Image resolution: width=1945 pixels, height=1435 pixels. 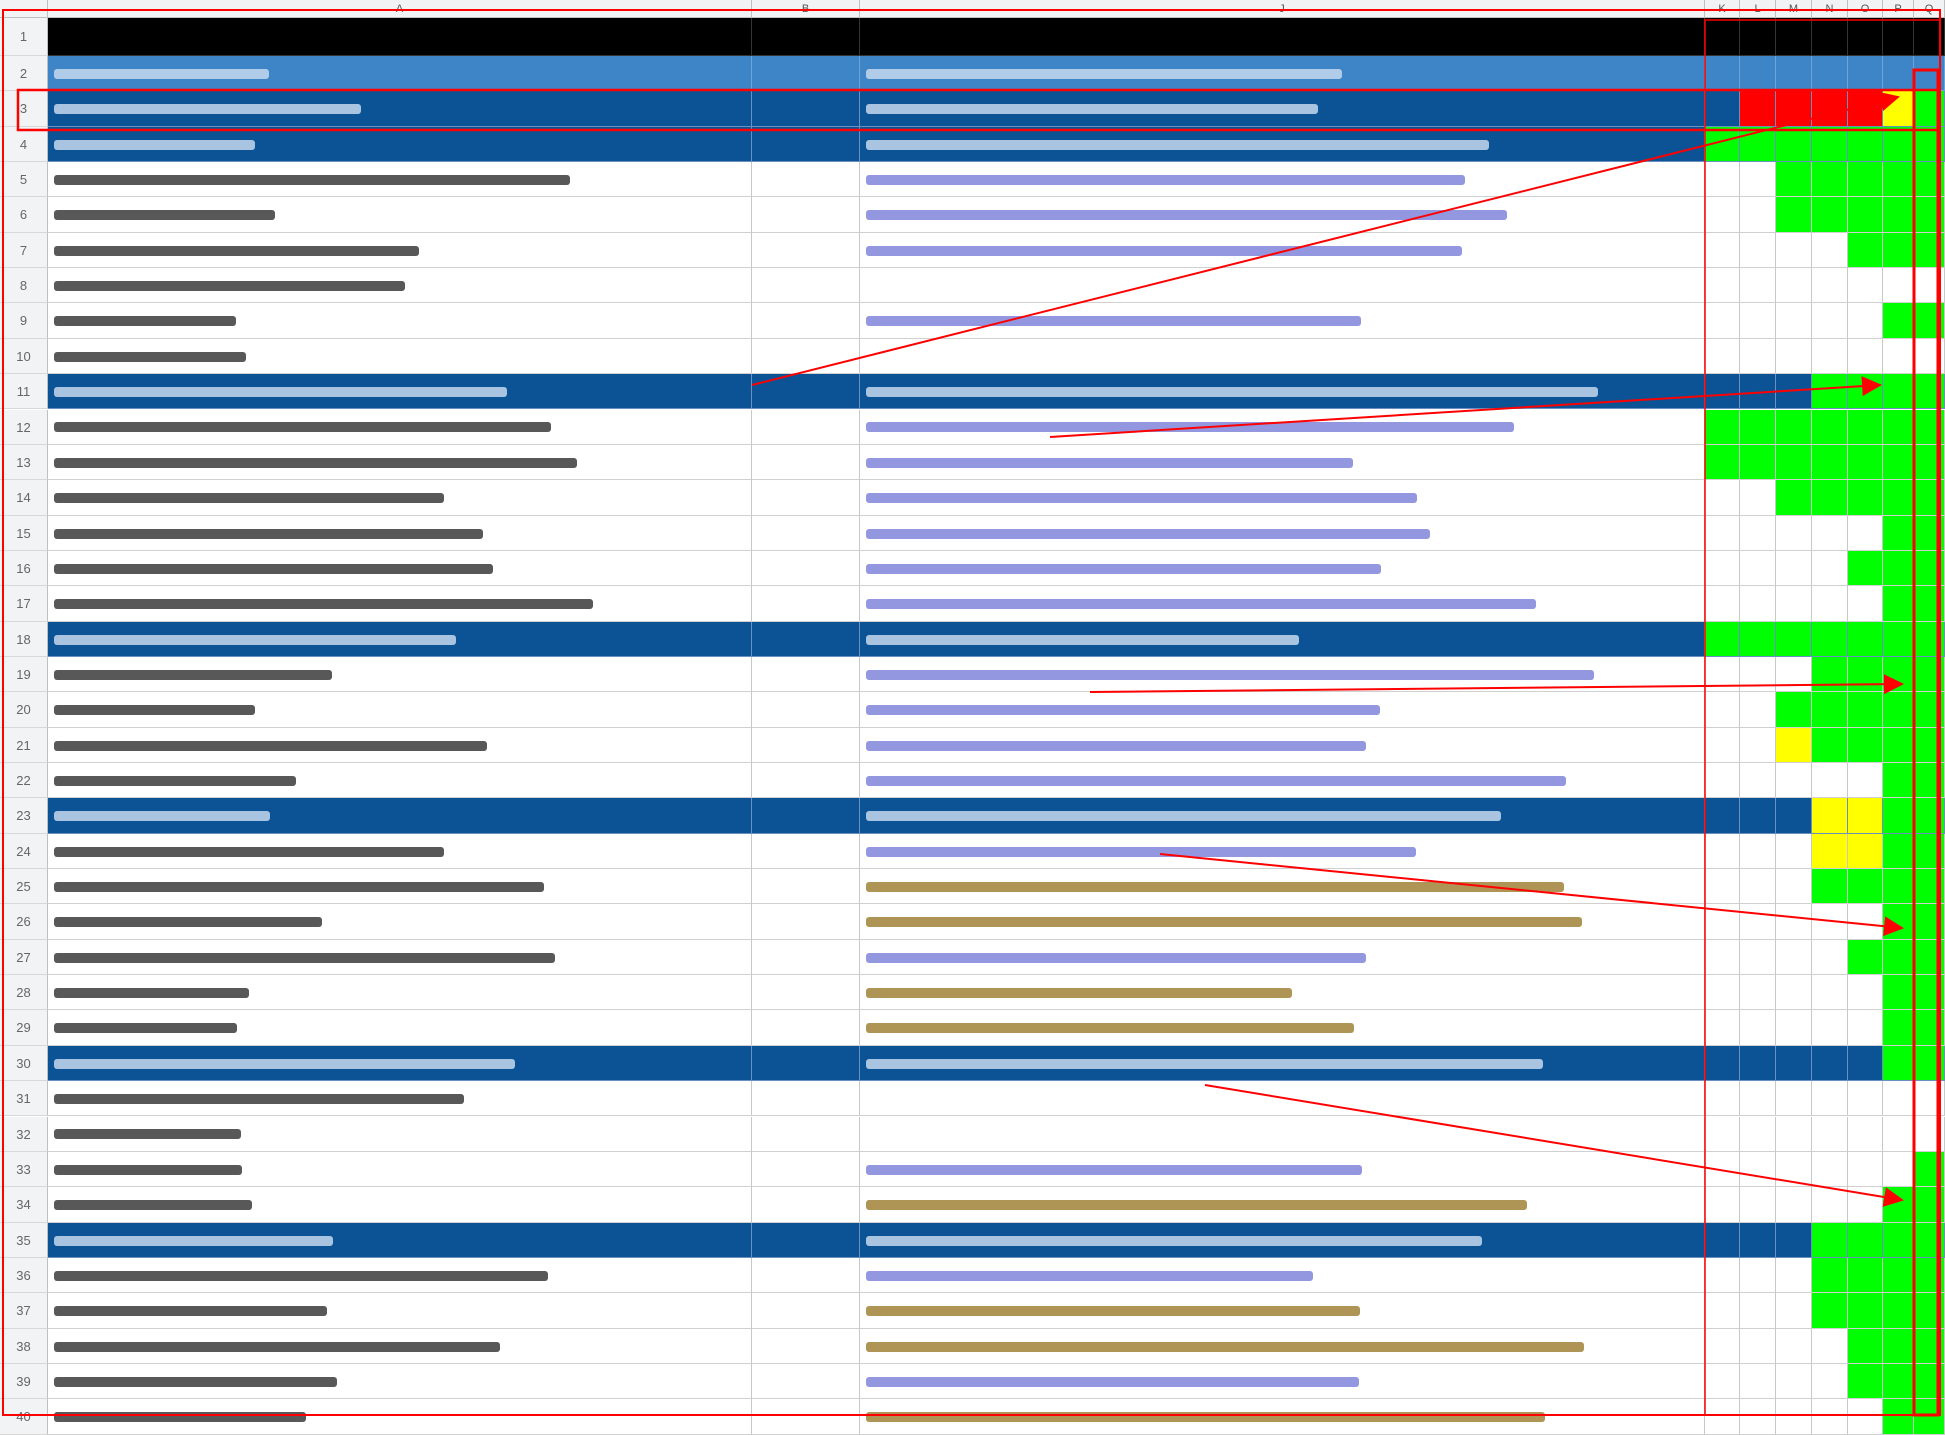 What do you see at coordinates (1929, 9) in the screenshot?
I see `column-header: Q` at bounding box center [1929, 9].